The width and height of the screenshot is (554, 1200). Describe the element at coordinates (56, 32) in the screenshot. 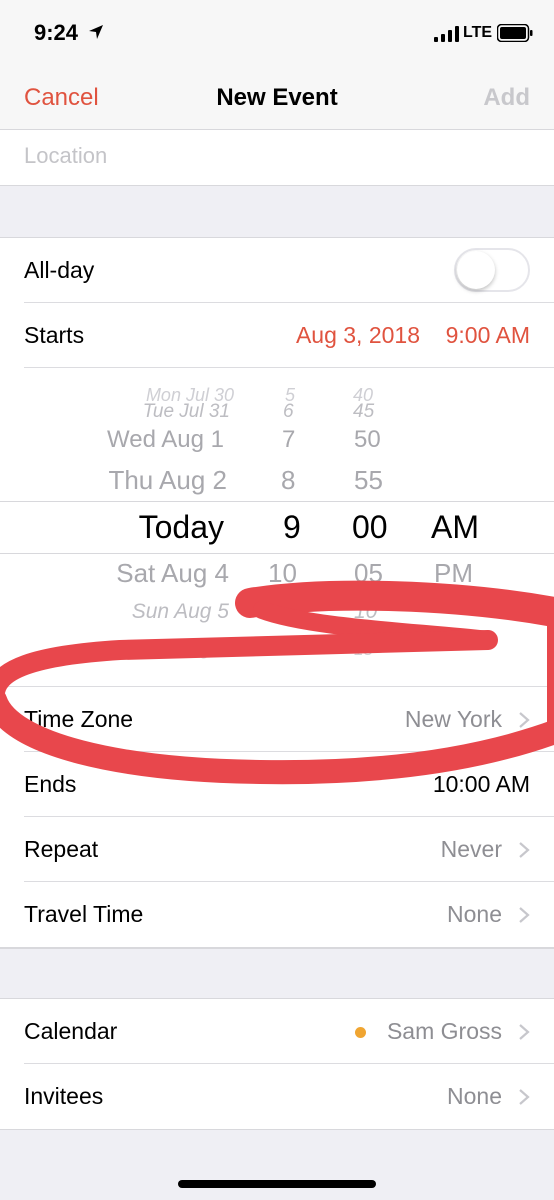

I see `status-time: 9:24` at that location.